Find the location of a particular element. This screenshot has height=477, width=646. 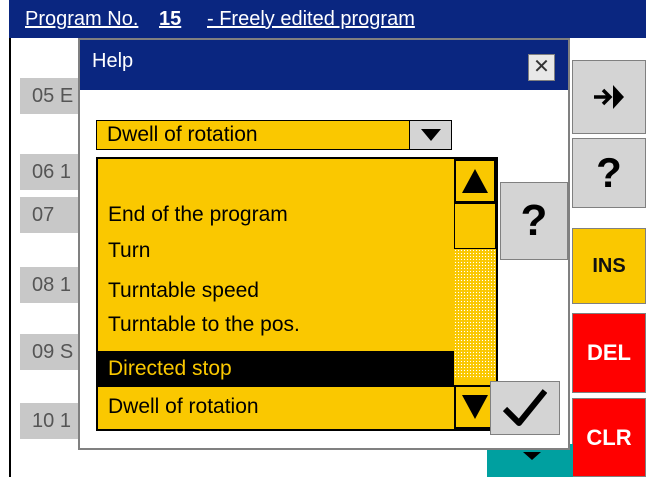

row-number: 10 is located at coordinates (43, 421).